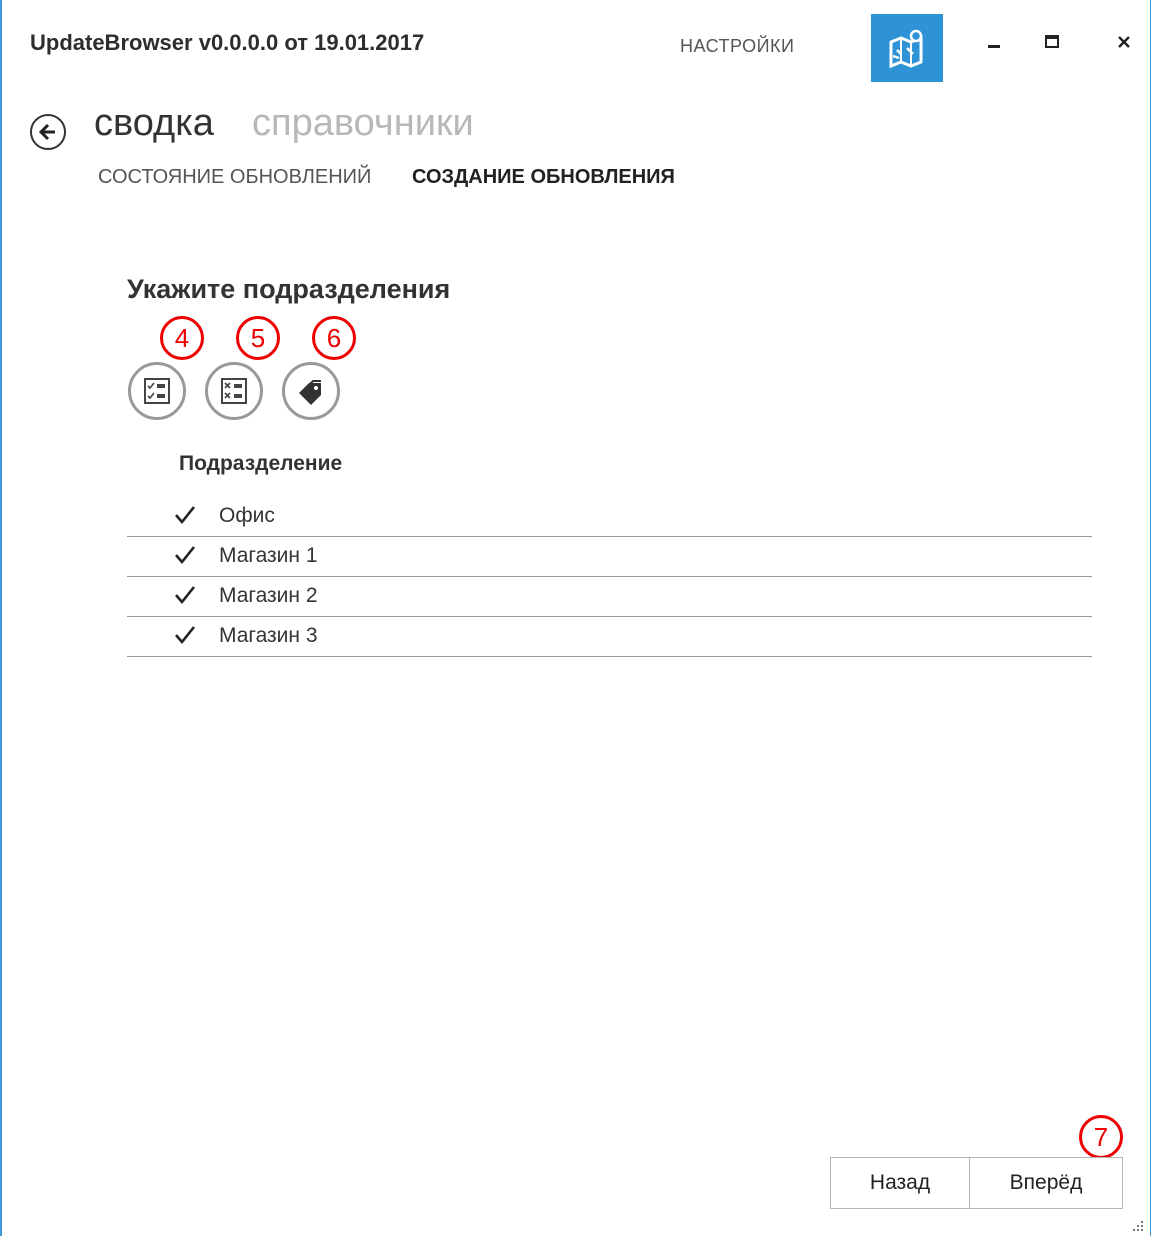 This screenshot has width=1151, height=1236. I want to click on tag-button, so click(311, 391).